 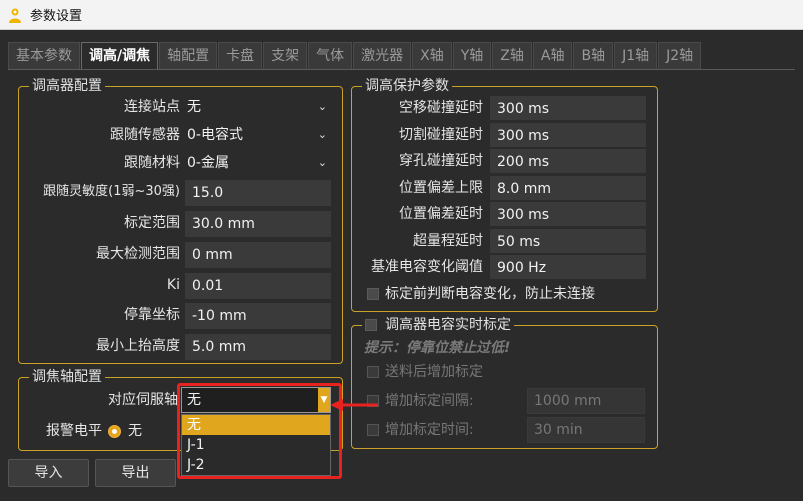 What do you see at coordinates (258, 286) in the screenshot?
I see `ki-input: 0.01` at bounding box center [258, 286].